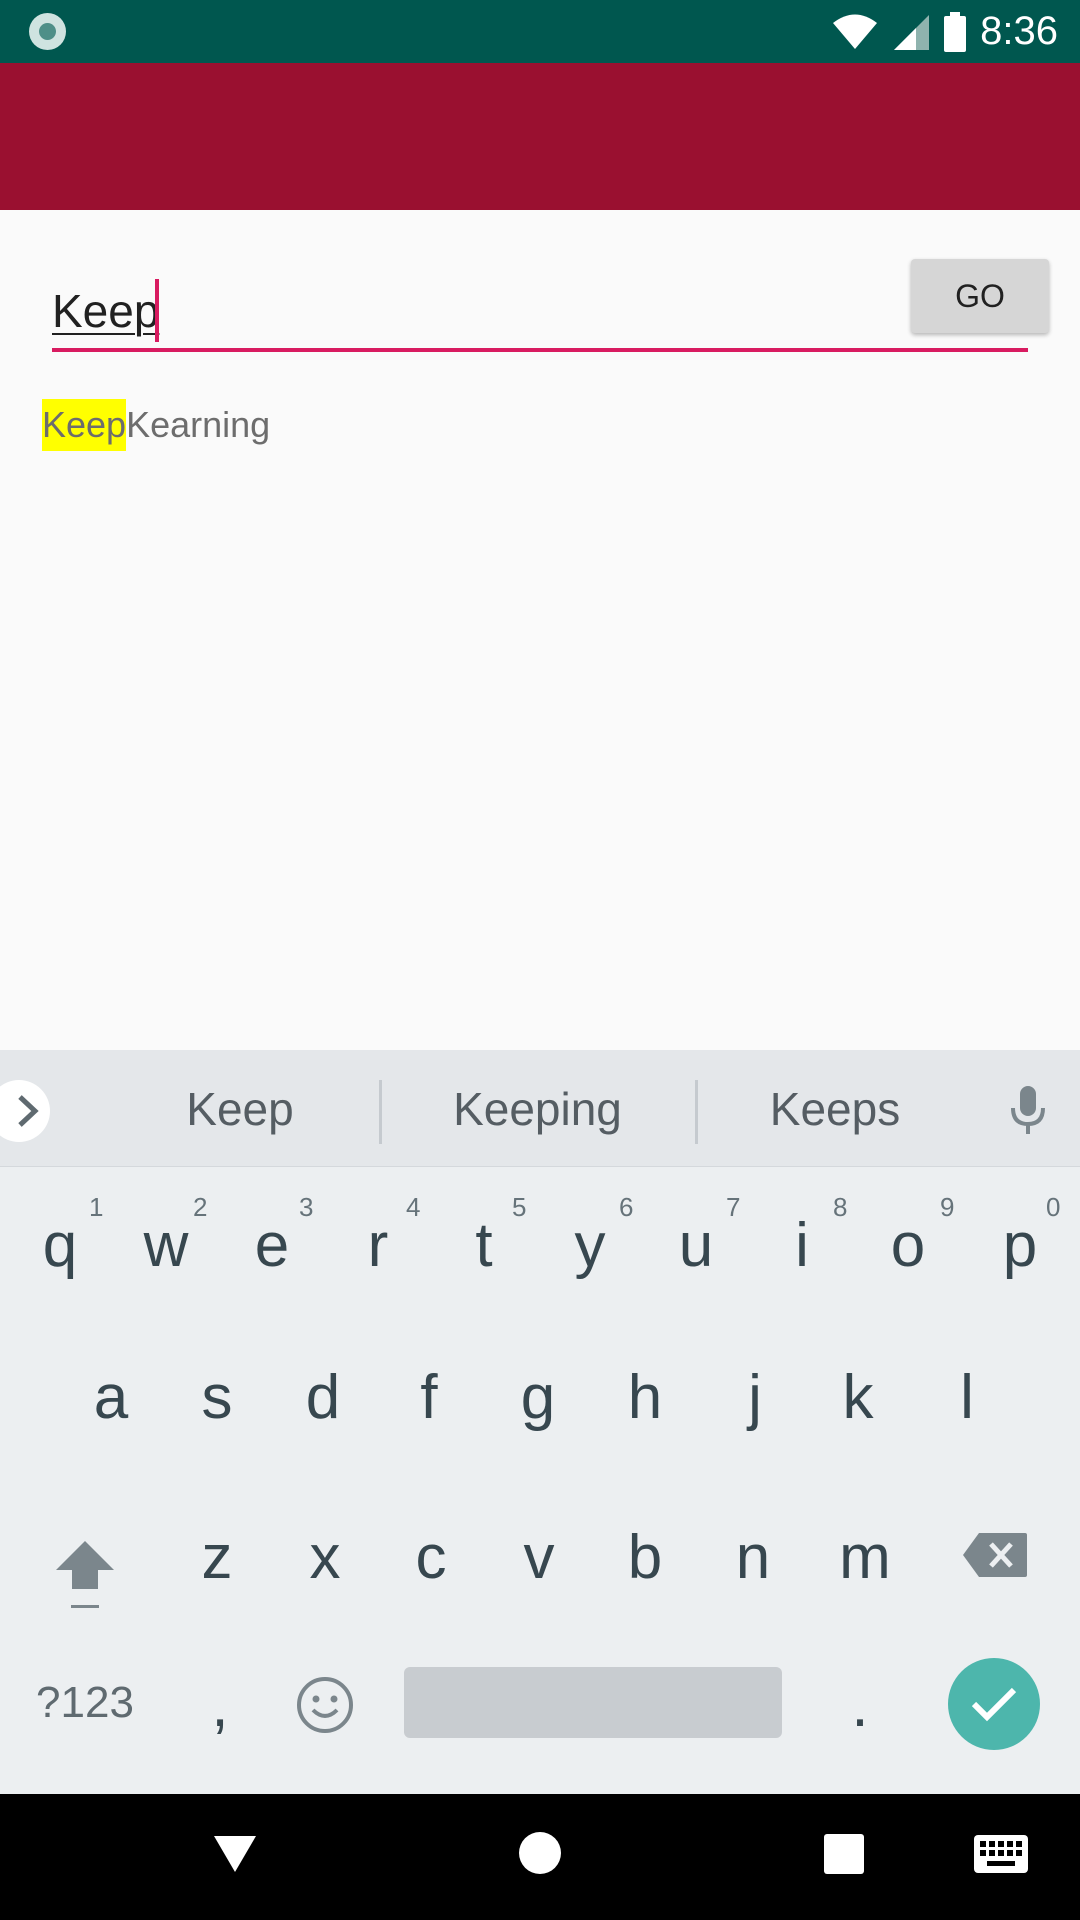 This screenshot has height=1920, width=1080. What do you see at coordinates (835, 1108) in the screenshot?
I see `suggestion-3: Keeps` at bounding box center [835, 1108].